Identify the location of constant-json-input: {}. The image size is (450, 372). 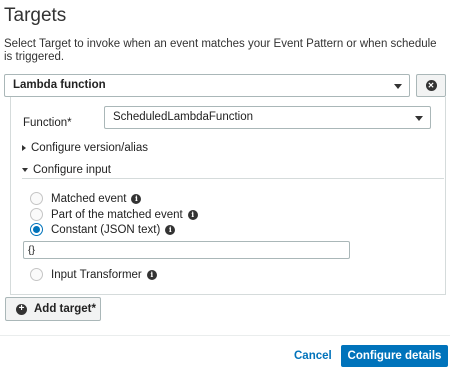
(186, 250).